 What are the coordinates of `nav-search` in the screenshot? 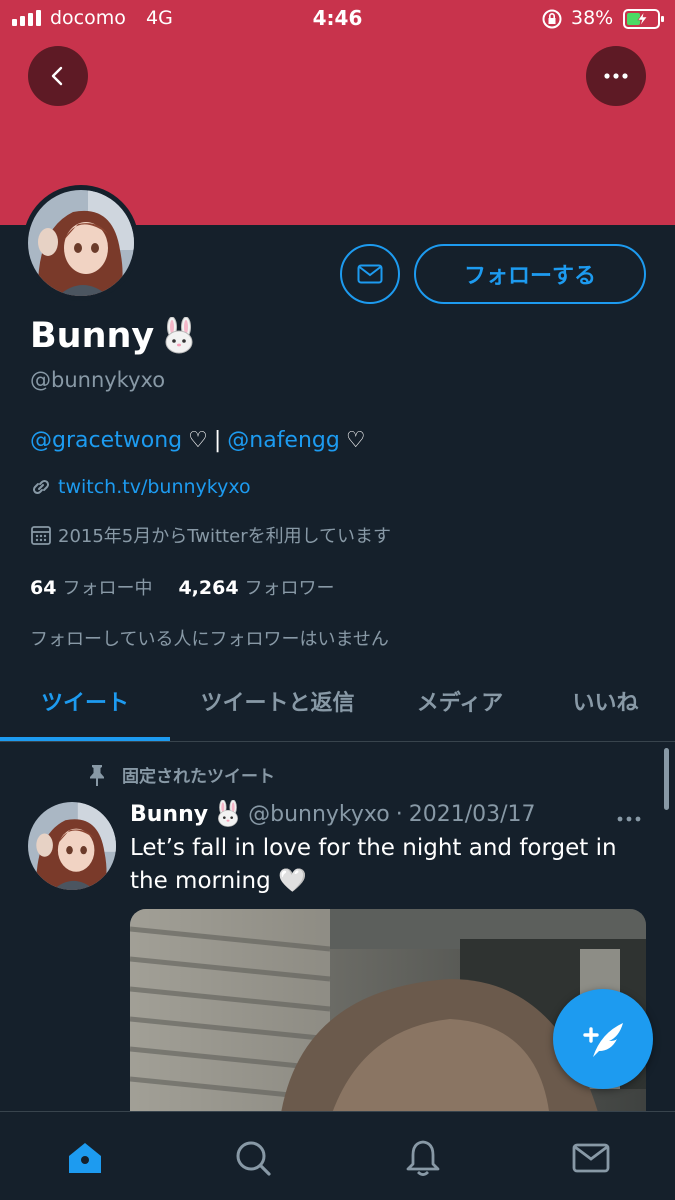 It's located at (253, 1158).